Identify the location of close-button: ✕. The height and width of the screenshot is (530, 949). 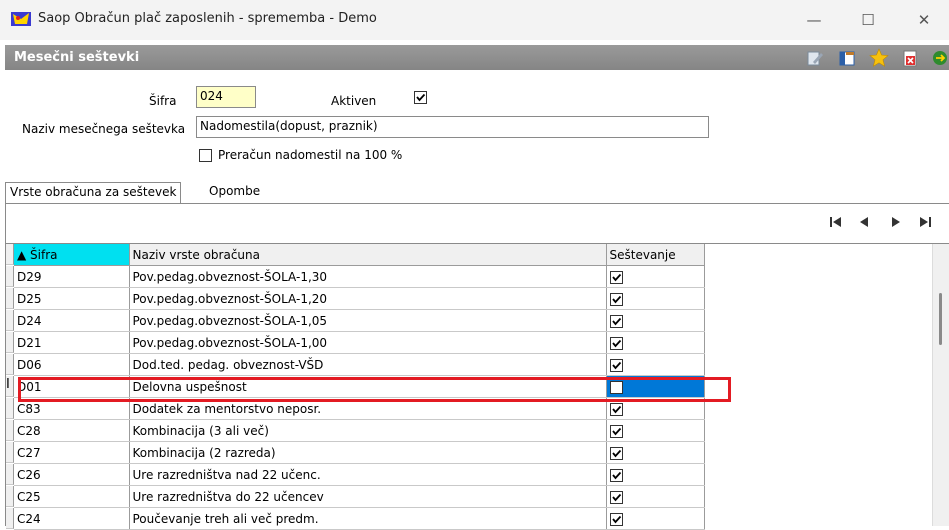
(924, 20).